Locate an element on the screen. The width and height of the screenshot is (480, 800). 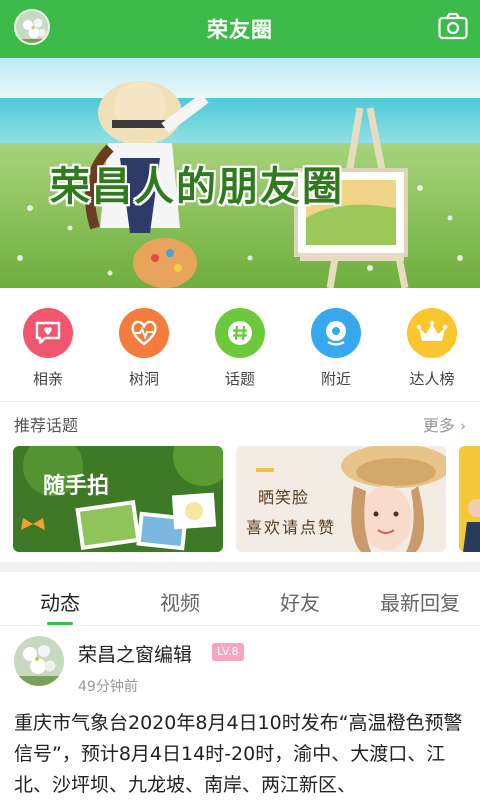
section-divider is located at coordinates (240, 567).